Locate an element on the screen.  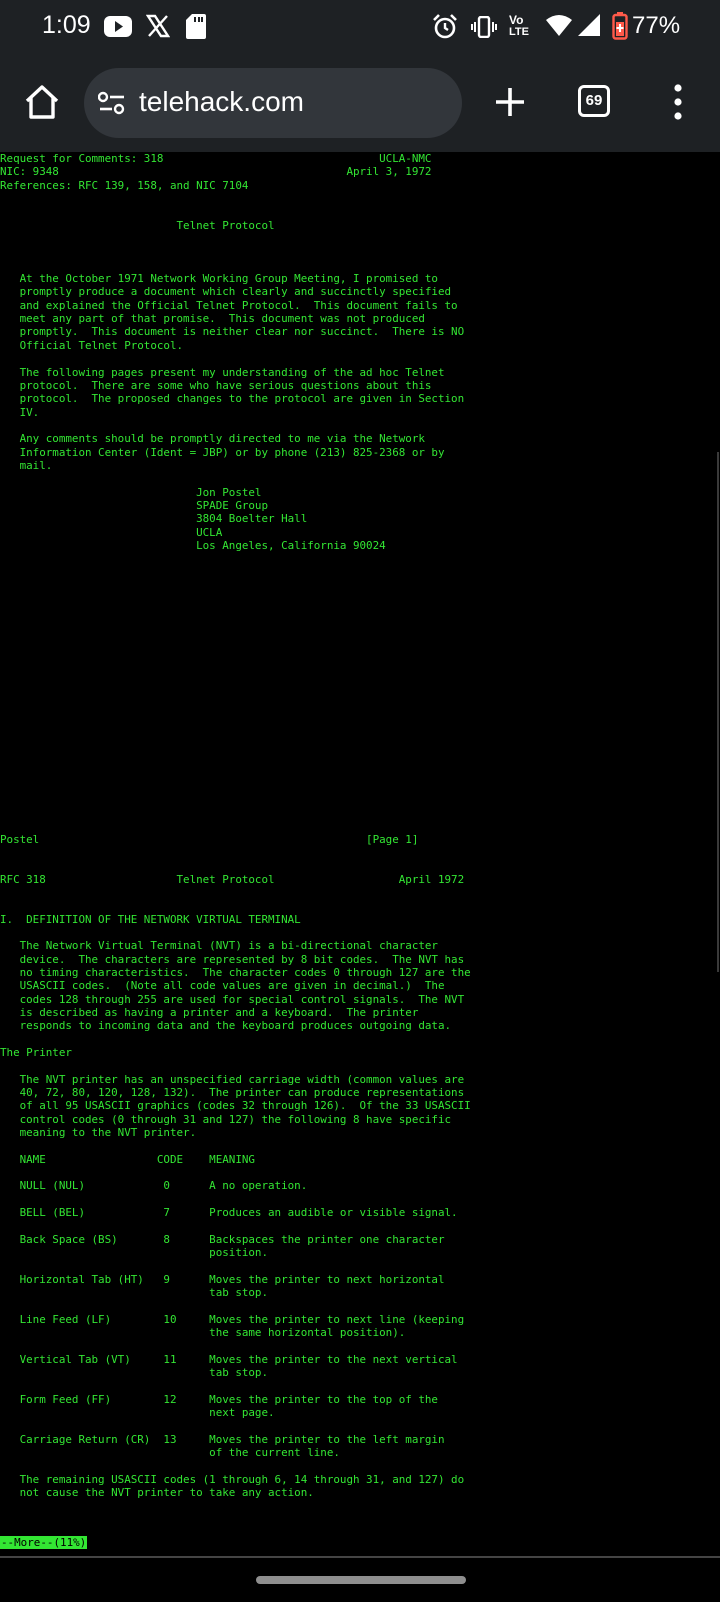
status-time: 1:09 is located at coordinates (66, 25).